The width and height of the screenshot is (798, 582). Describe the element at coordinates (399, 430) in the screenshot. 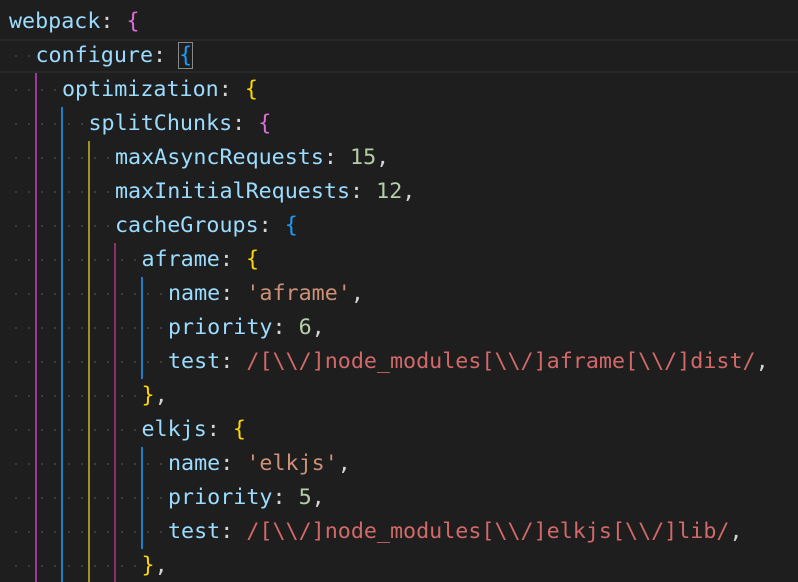

I see `code-line: elkjs: {` at that location.